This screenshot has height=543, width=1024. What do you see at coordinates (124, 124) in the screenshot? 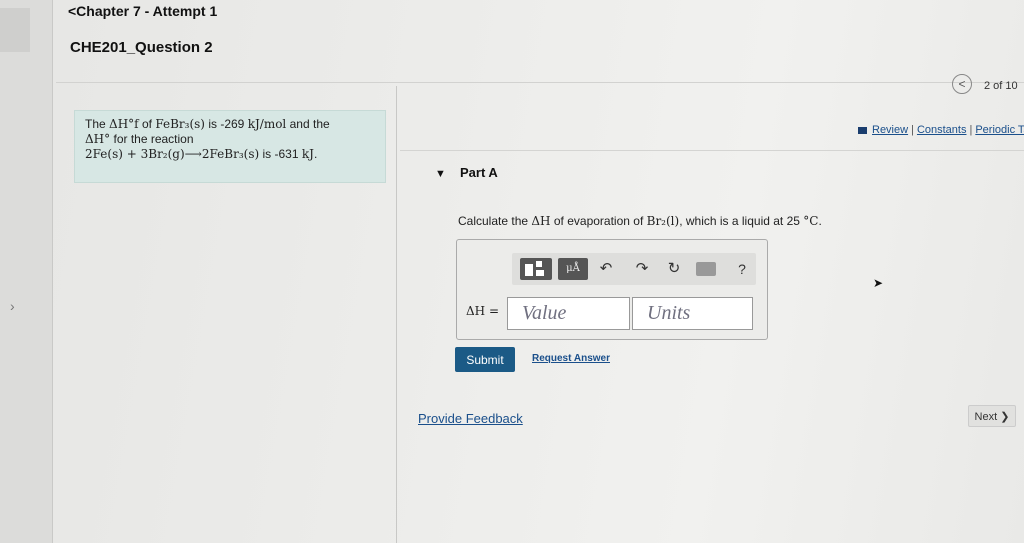
I see `enthalpy-formation-symbol: ΔH°f` at bounding box center [124, 124].